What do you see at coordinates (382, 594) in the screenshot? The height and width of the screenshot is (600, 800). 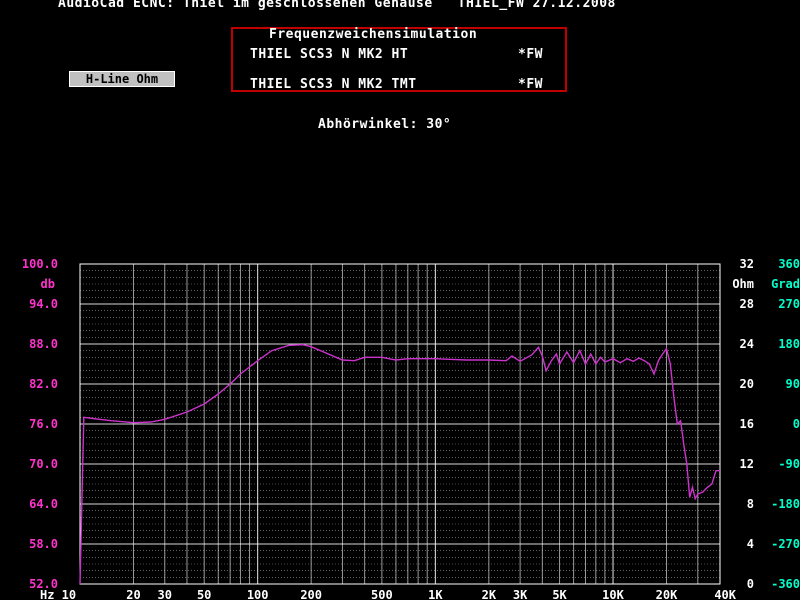 I see `x-tick-label: 500` at bounding box center [382, 594].